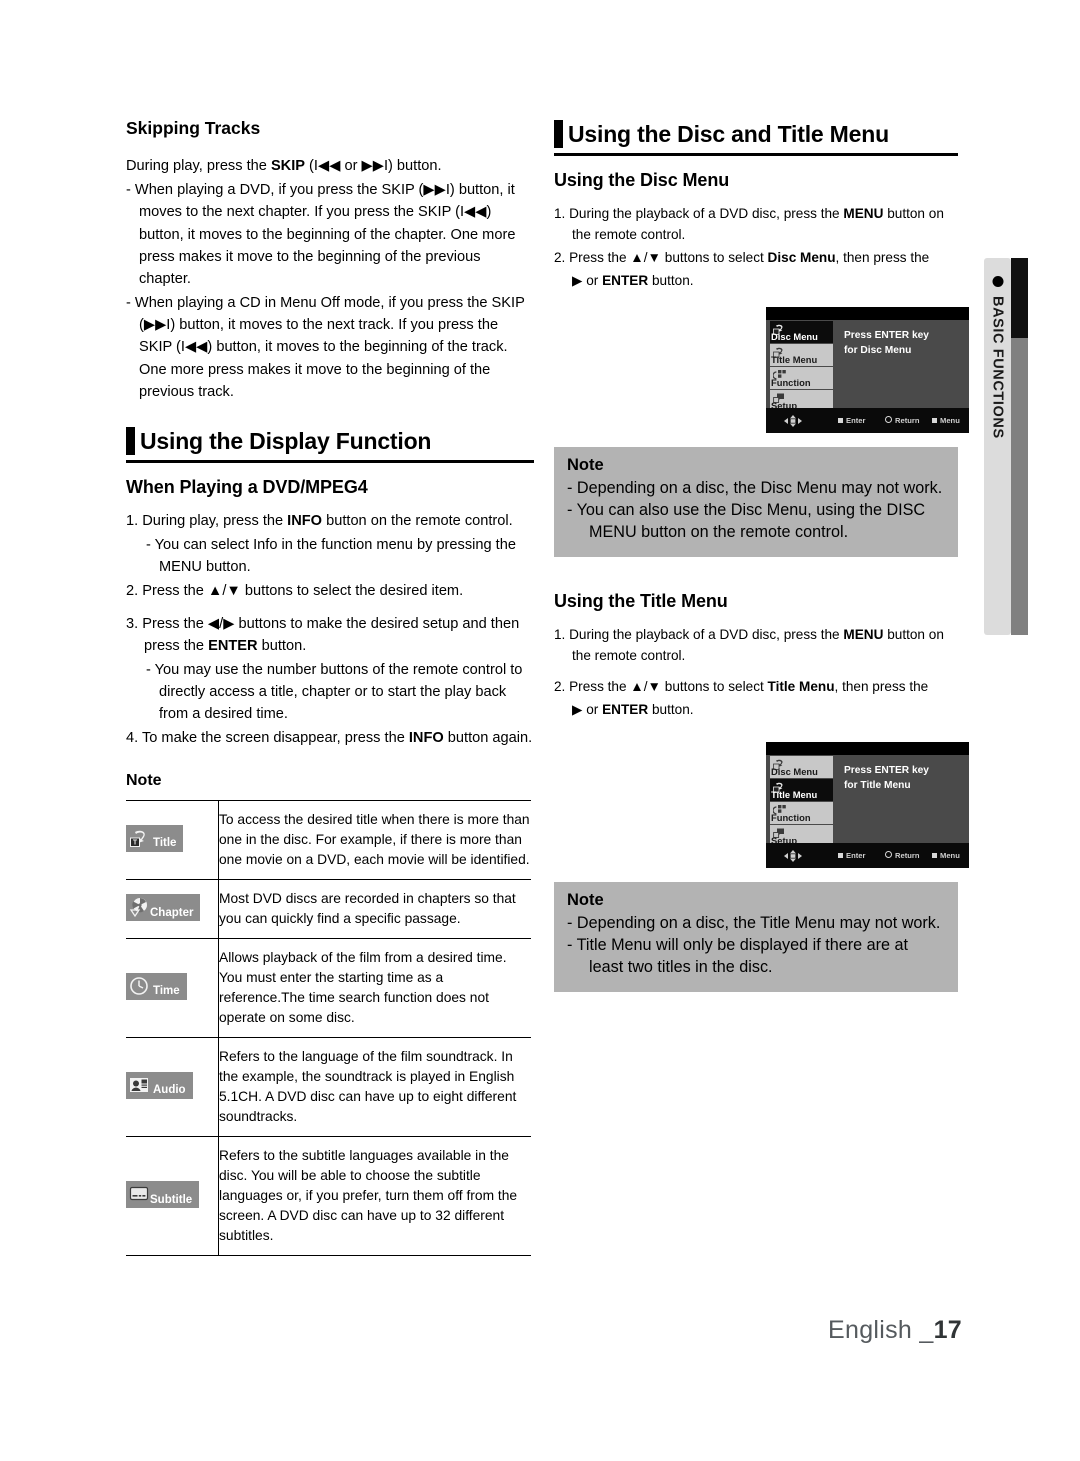 Image resolution: width=1080 pixels, height=1461 pixels. I want to click on badge-label: Audio, so click(169, 1089).